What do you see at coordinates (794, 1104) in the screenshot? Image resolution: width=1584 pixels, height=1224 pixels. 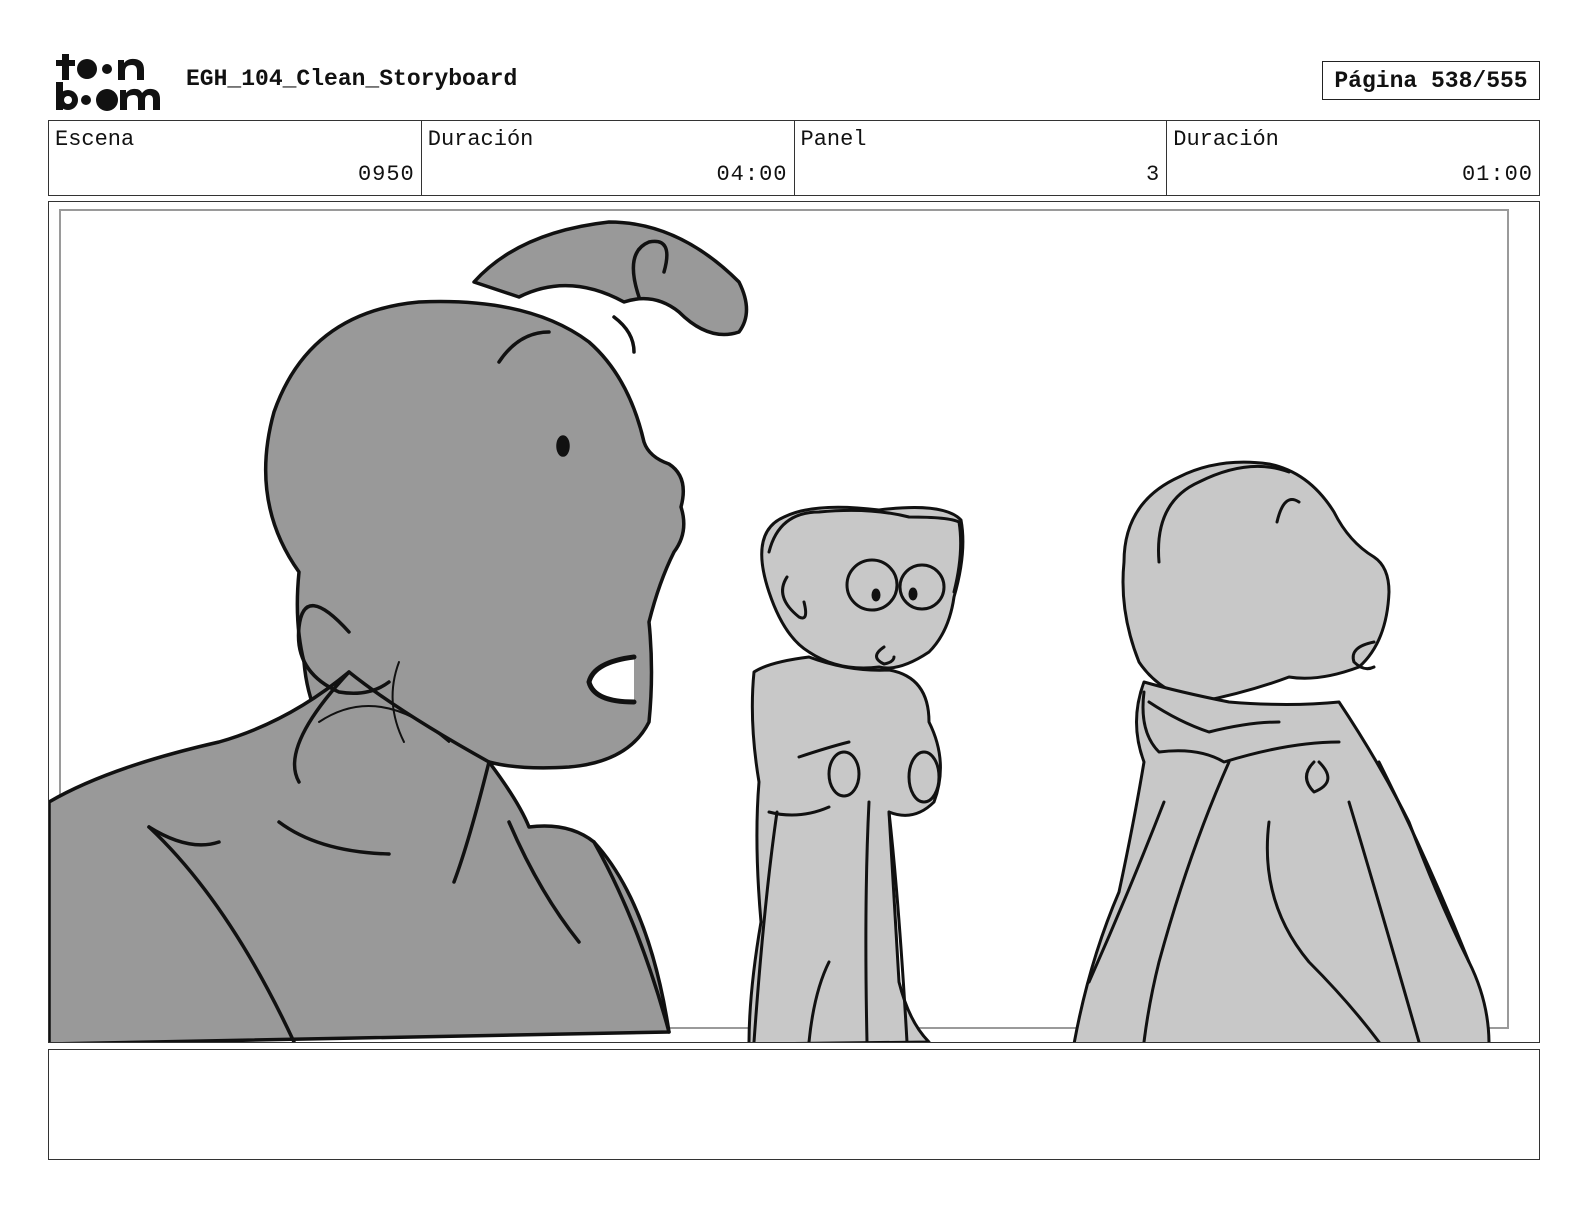 I see `notes-box` at bounding box center [794, 1104].